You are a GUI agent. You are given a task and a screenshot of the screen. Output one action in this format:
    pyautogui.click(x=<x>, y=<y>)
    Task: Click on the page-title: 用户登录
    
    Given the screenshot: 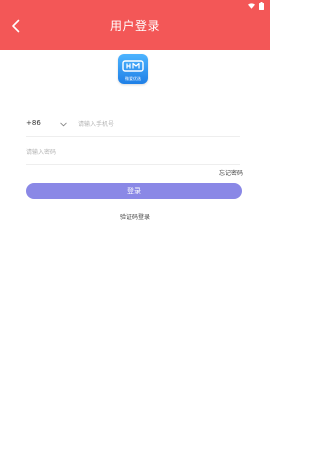 What is the action you would take?
    pyautogui.click(x=134, y=26)
    